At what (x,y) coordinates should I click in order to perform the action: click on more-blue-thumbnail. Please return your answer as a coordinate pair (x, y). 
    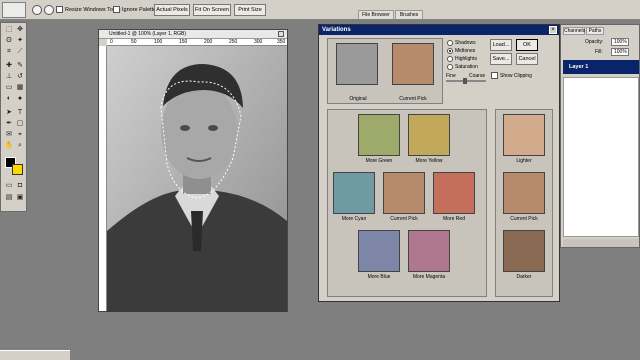
    Looking at the image, I should click on (379, 251).